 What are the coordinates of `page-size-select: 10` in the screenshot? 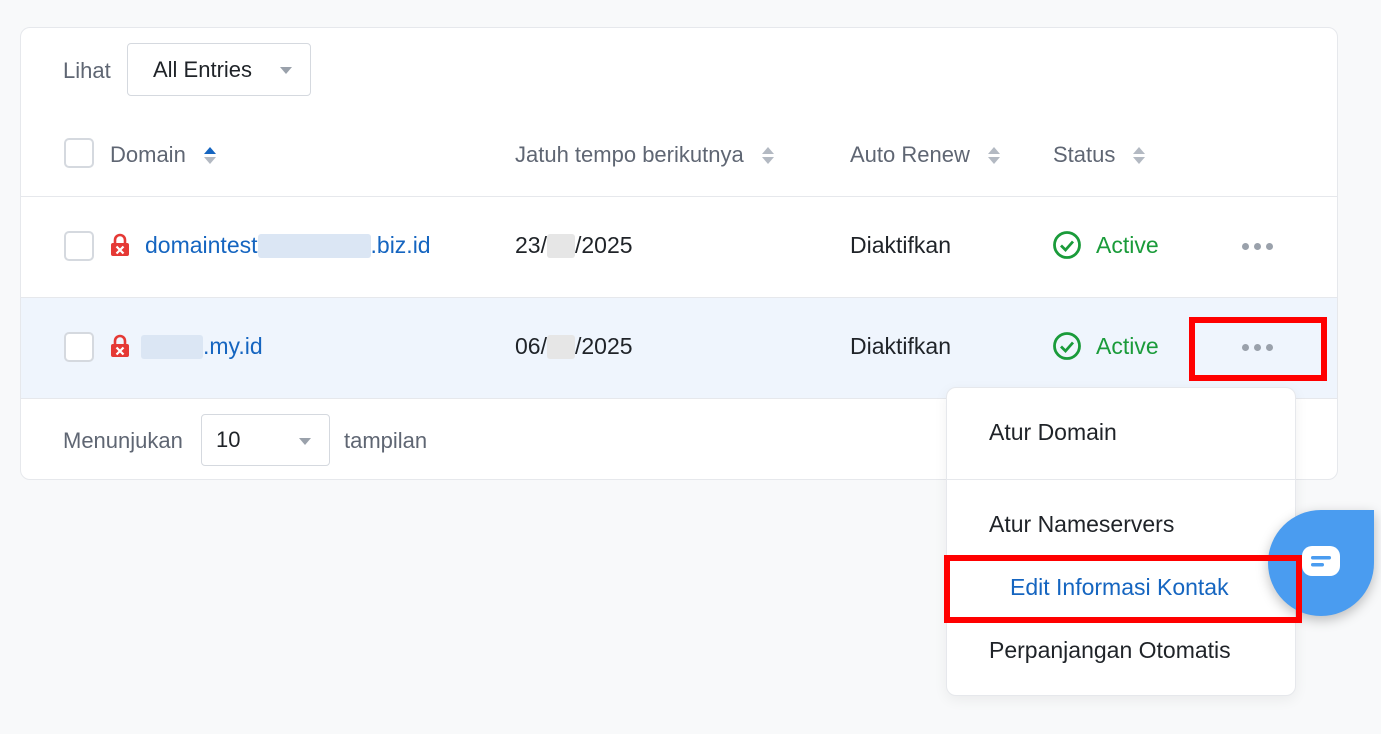 It's located at (265, 440).